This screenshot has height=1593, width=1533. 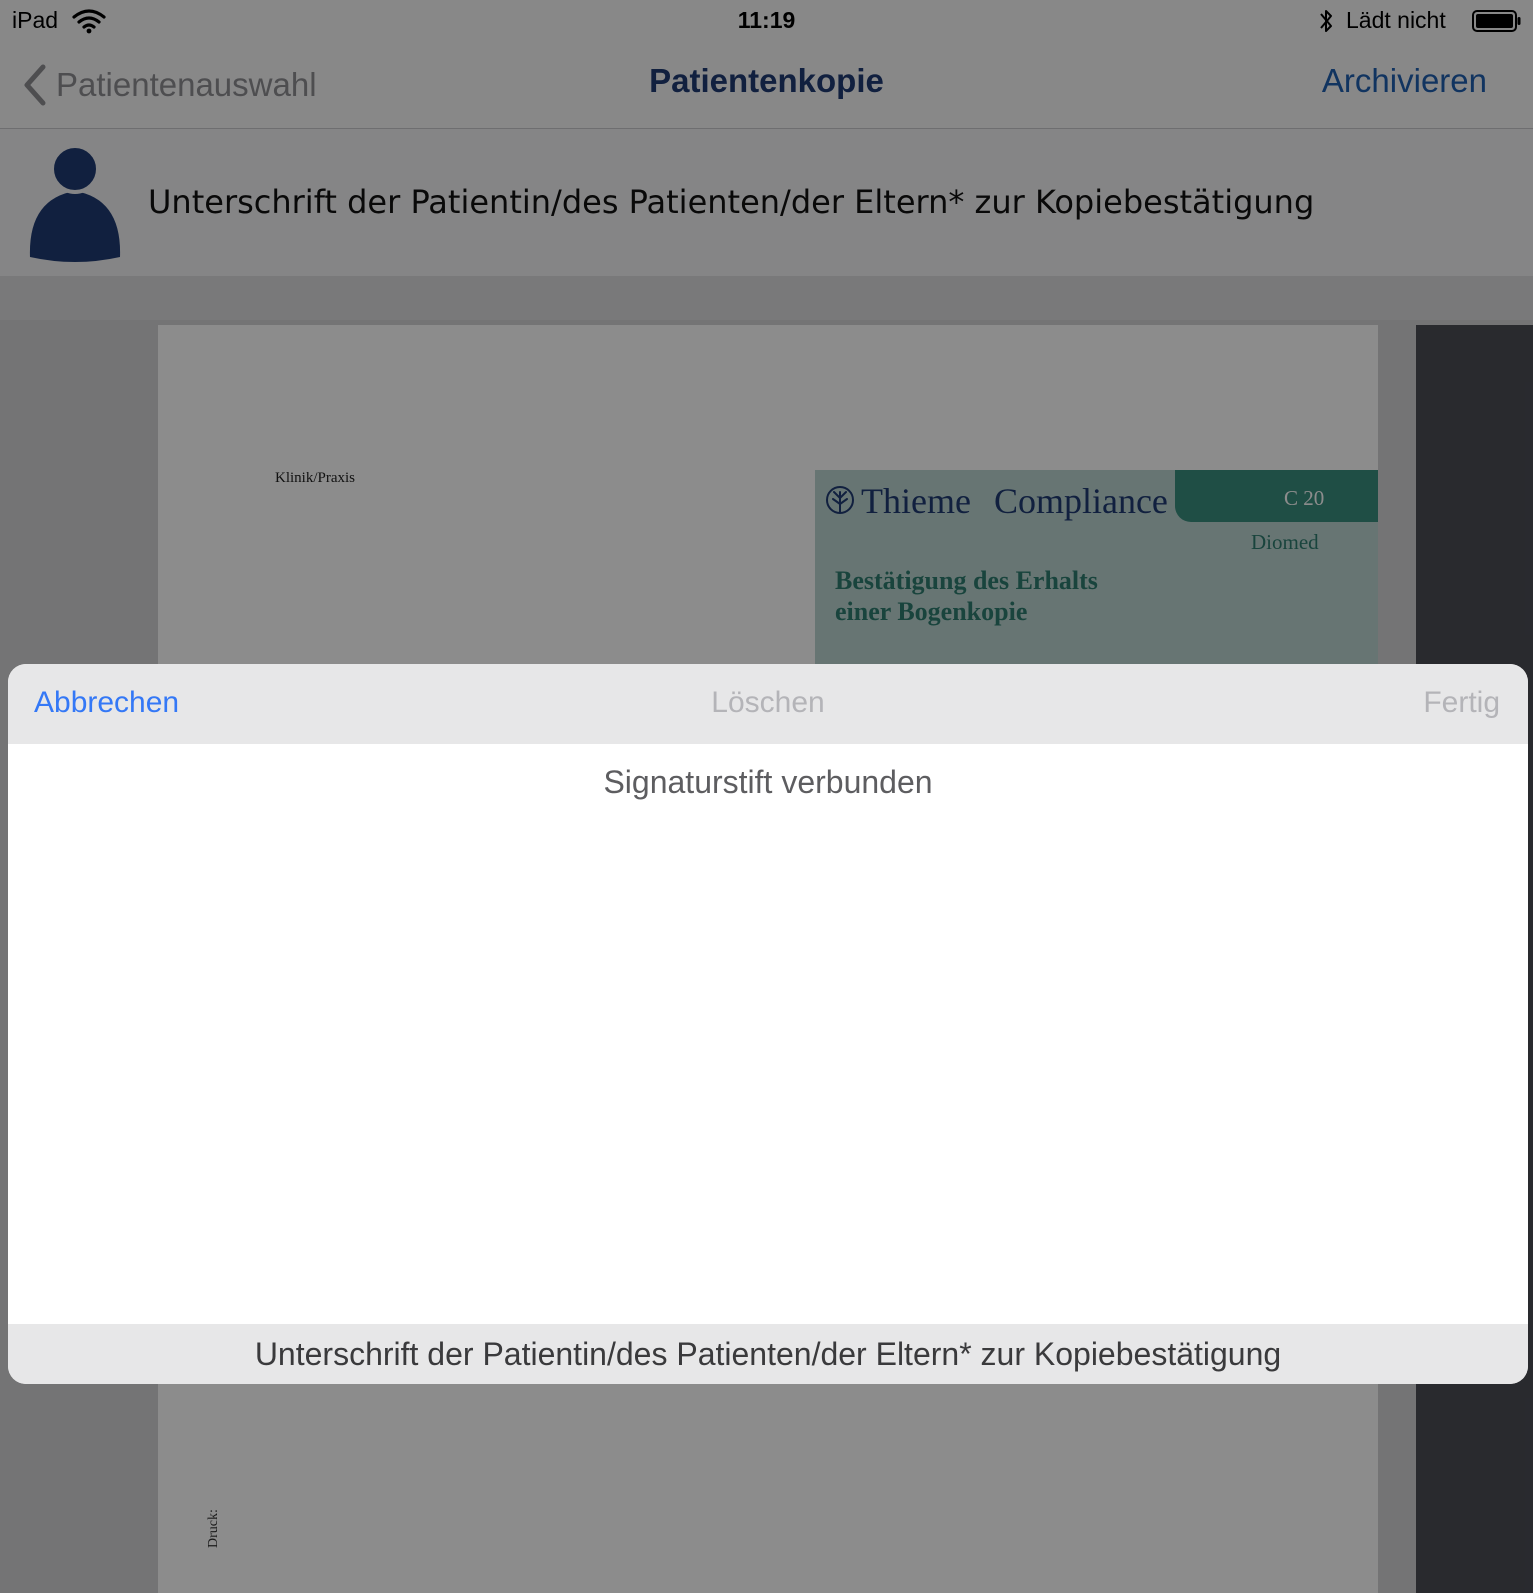 I want to click on modal-toolbar: Abbrechen Löschen Fertig, so click(x=768, y=704).